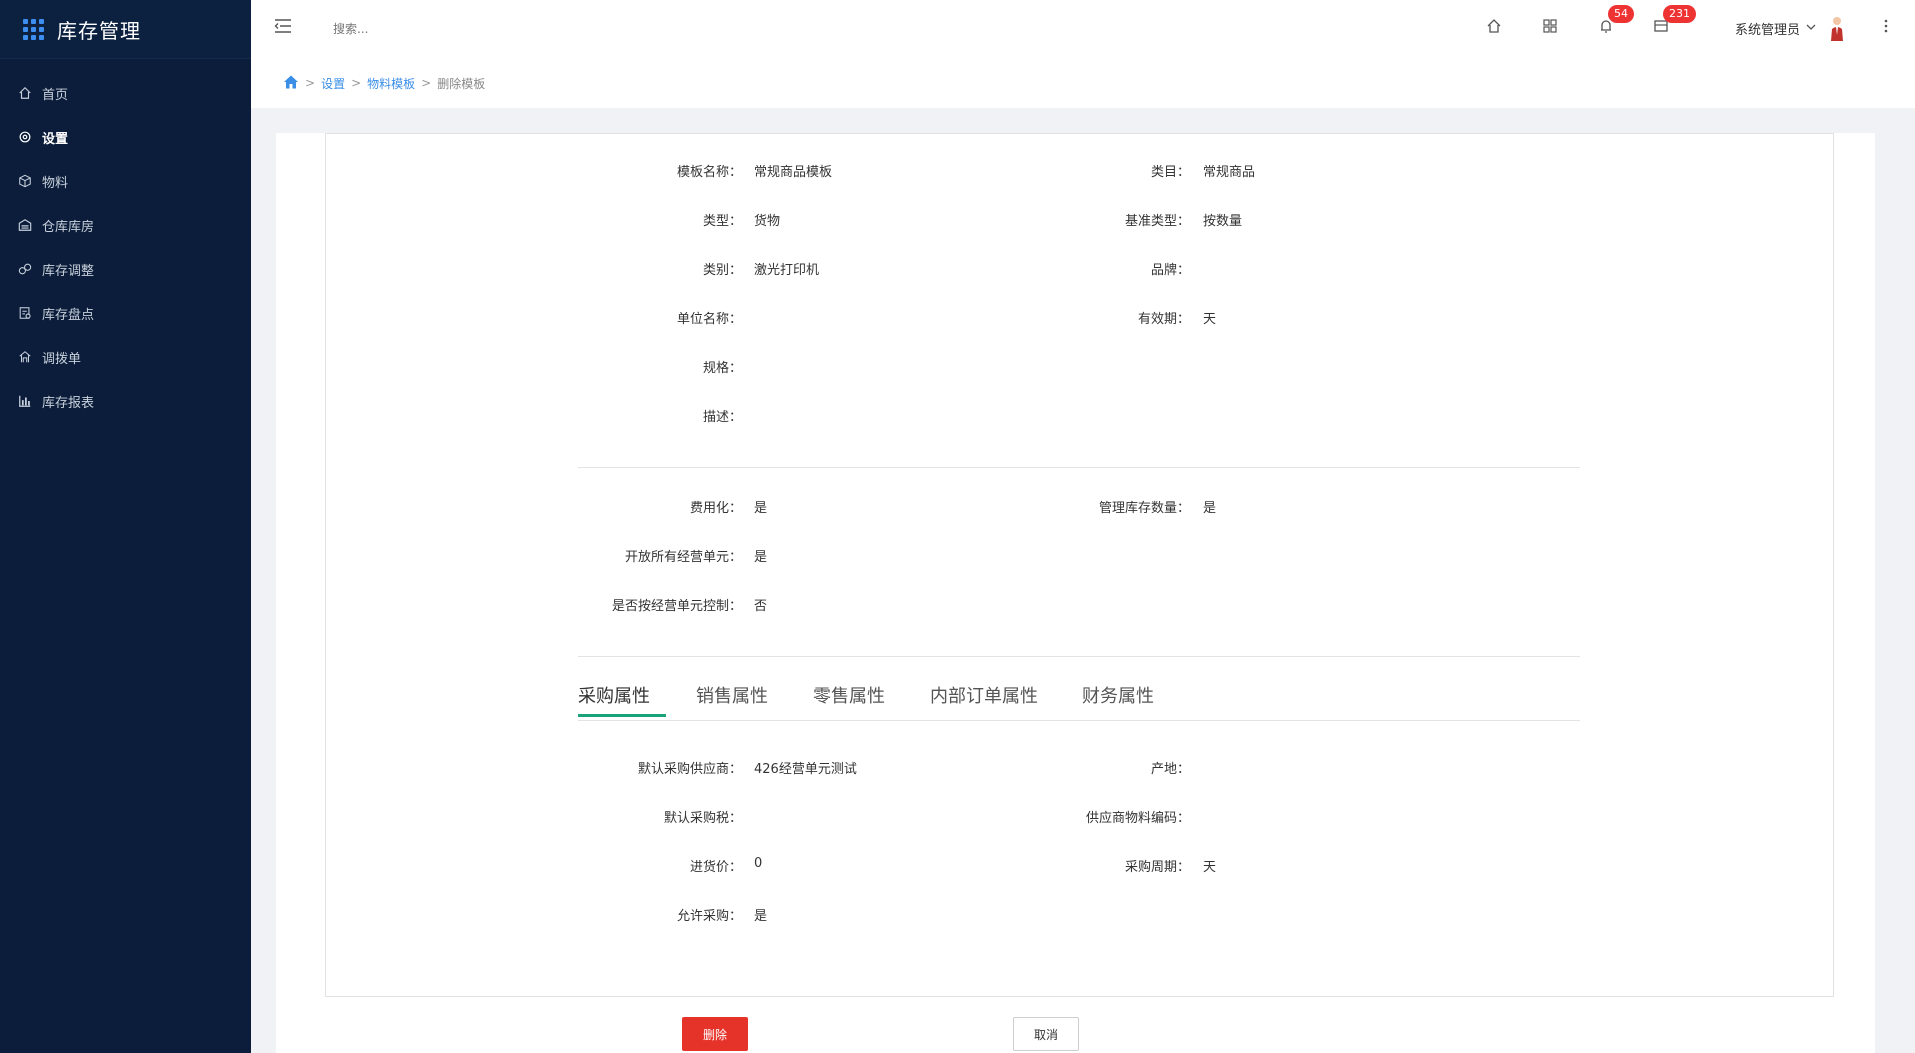 The image size is (1915, 1053). I want to click on user-menu: 系统管理员, so click(1790, 28).